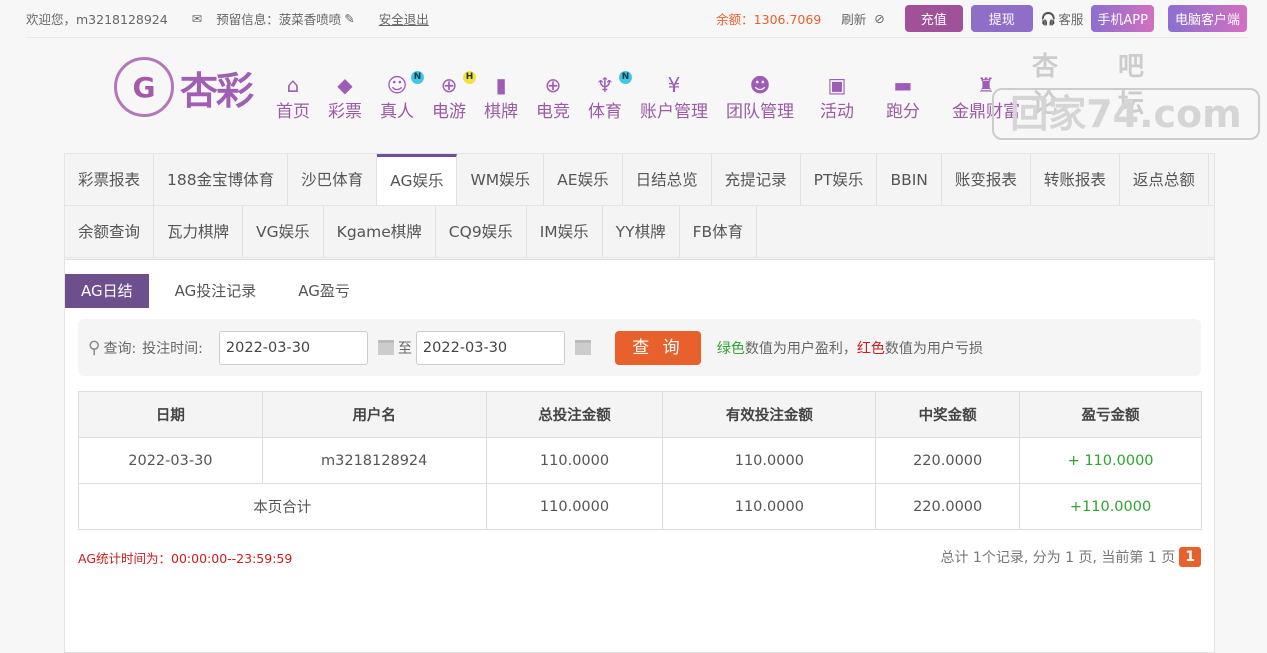 The image size is (1267, 653). Describe the element at coordinates (879, 18) in the screenshot. I see `hide-eye-icon: ⊘` at that location.